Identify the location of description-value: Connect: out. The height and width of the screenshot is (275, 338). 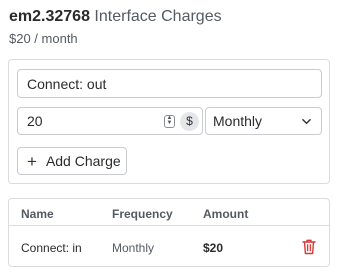
(67, 83).